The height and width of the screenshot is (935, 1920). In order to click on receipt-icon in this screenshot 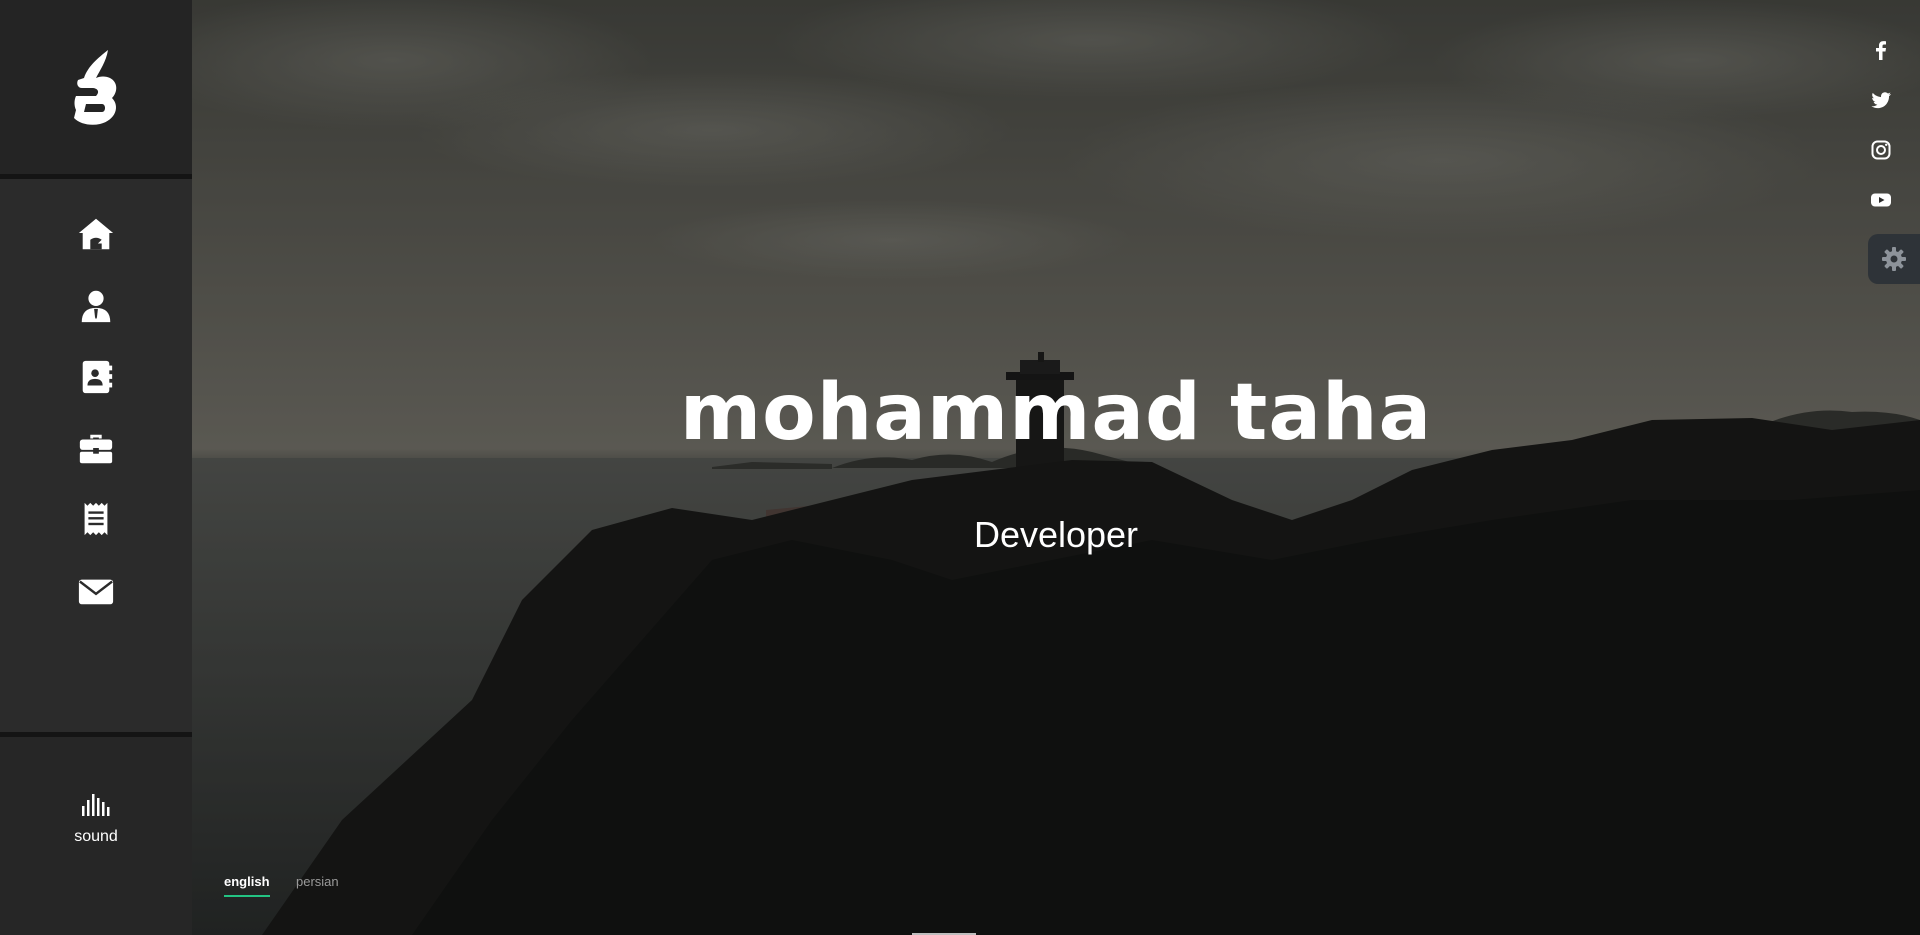, I will do `click(96, 519)`.